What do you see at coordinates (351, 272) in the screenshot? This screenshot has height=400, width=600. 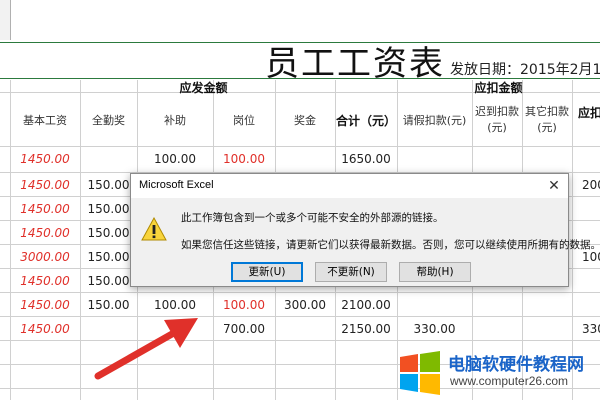 I see `dont-update-button: 不更新(N)` at bounding box center [351, 272].